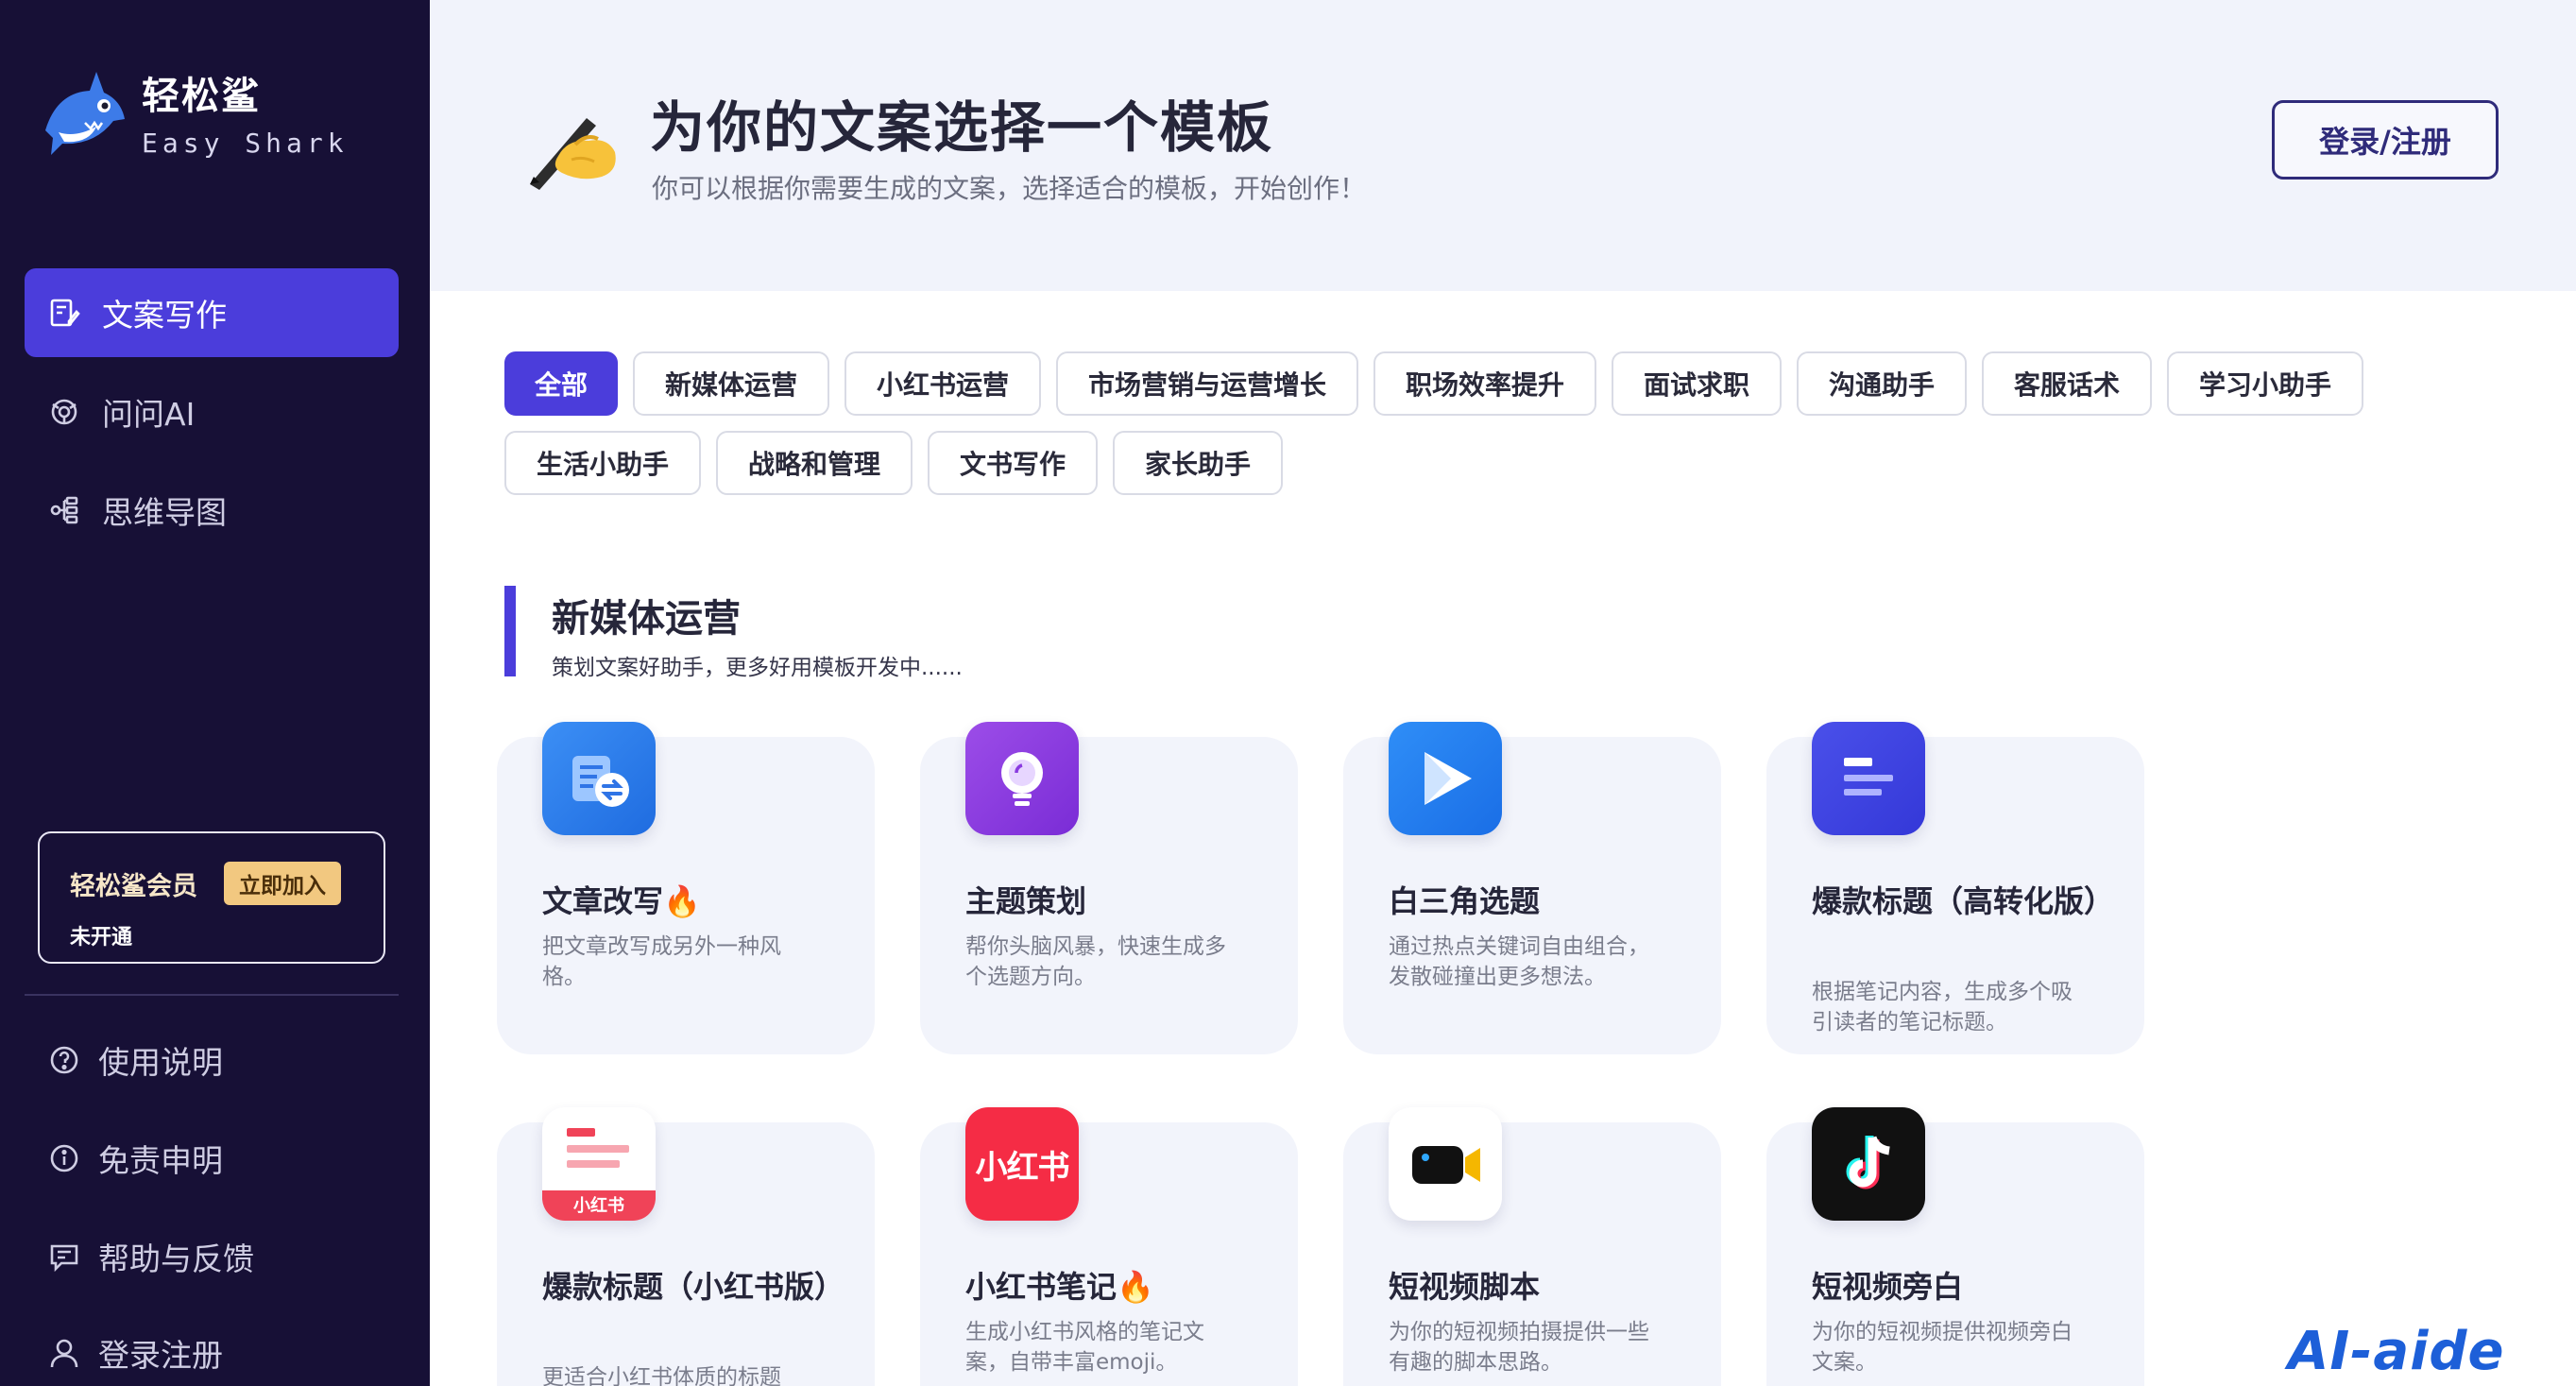 Image resolution: width=2576 pixels, height=1386 pixels. What do you see at coordinates (160, 1062) in the screenshot?
I see `sidebar-item-label: 使用说明` at bounding box center [160, 1062].